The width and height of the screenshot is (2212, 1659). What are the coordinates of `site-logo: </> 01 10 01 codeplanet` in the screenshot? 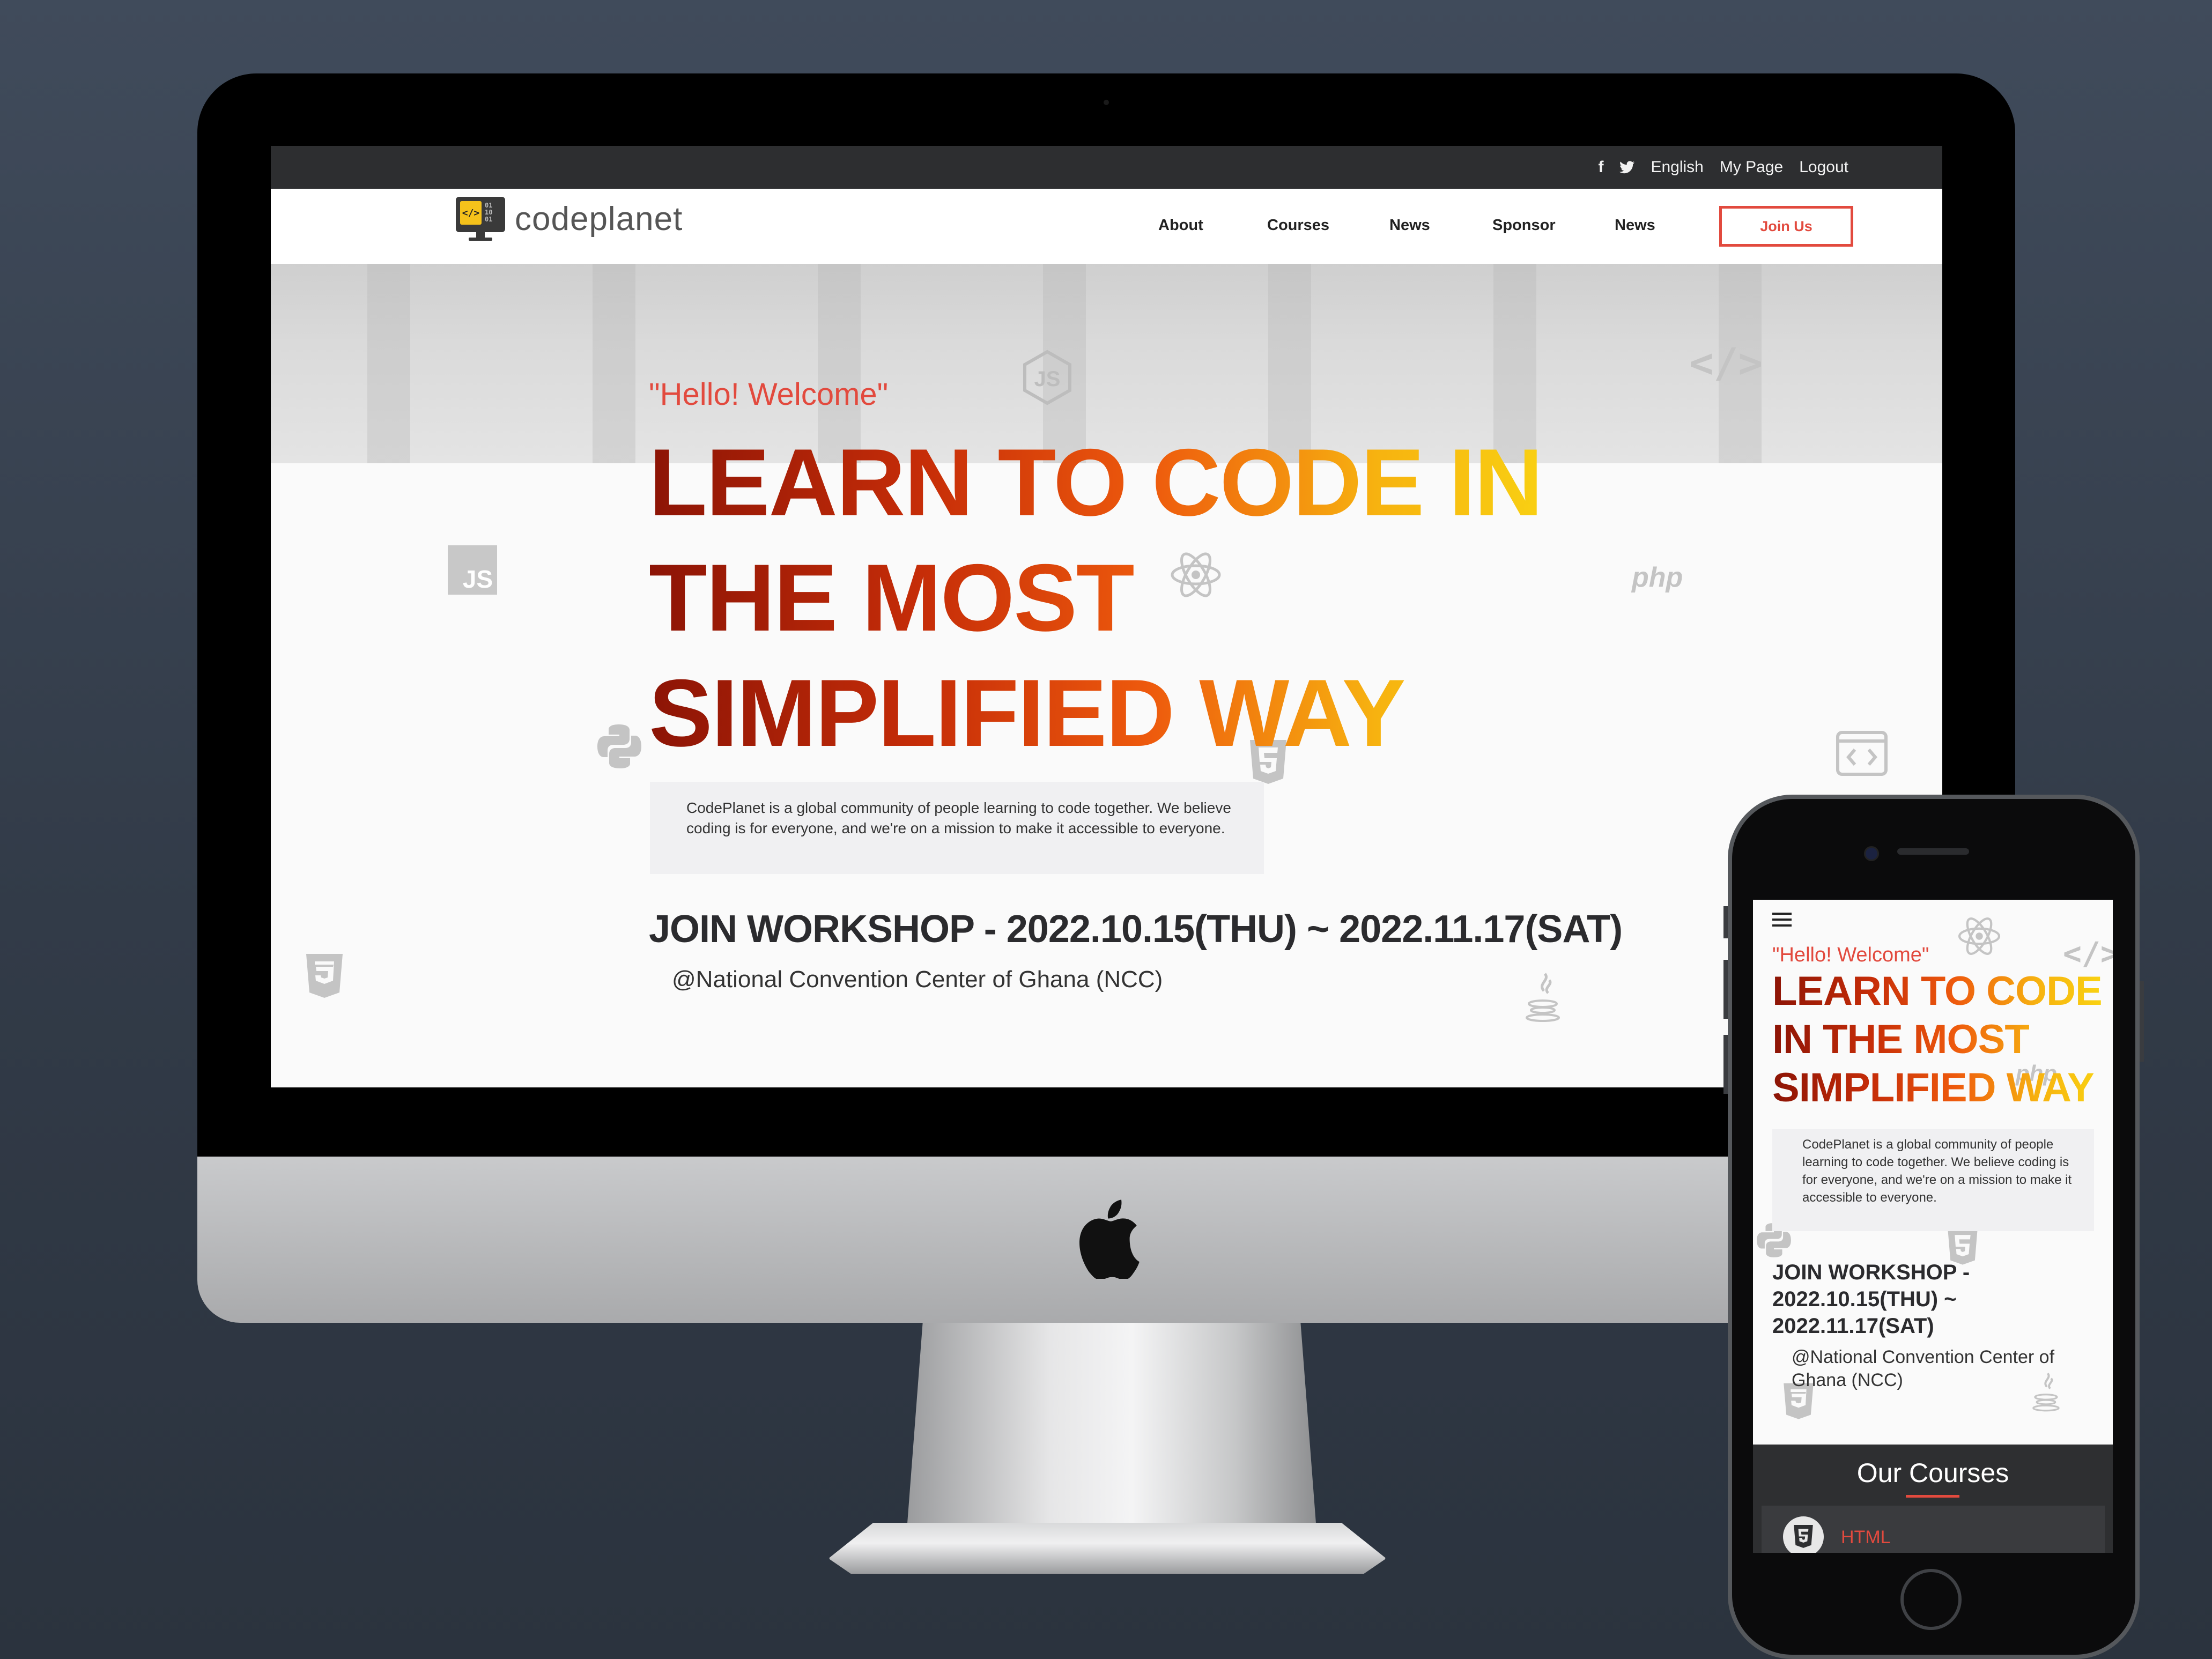 It's located at (569, 219).